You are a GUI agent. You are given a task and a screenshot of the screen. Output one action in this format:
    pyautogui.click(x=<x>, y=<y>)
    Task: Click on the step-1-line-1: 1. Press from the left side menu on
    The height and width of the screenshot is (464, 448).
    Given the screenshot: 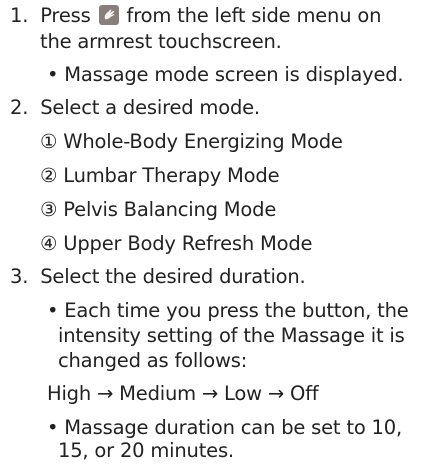 What is the action you would take?
    pyautogui.click(x=195, y=16)
    